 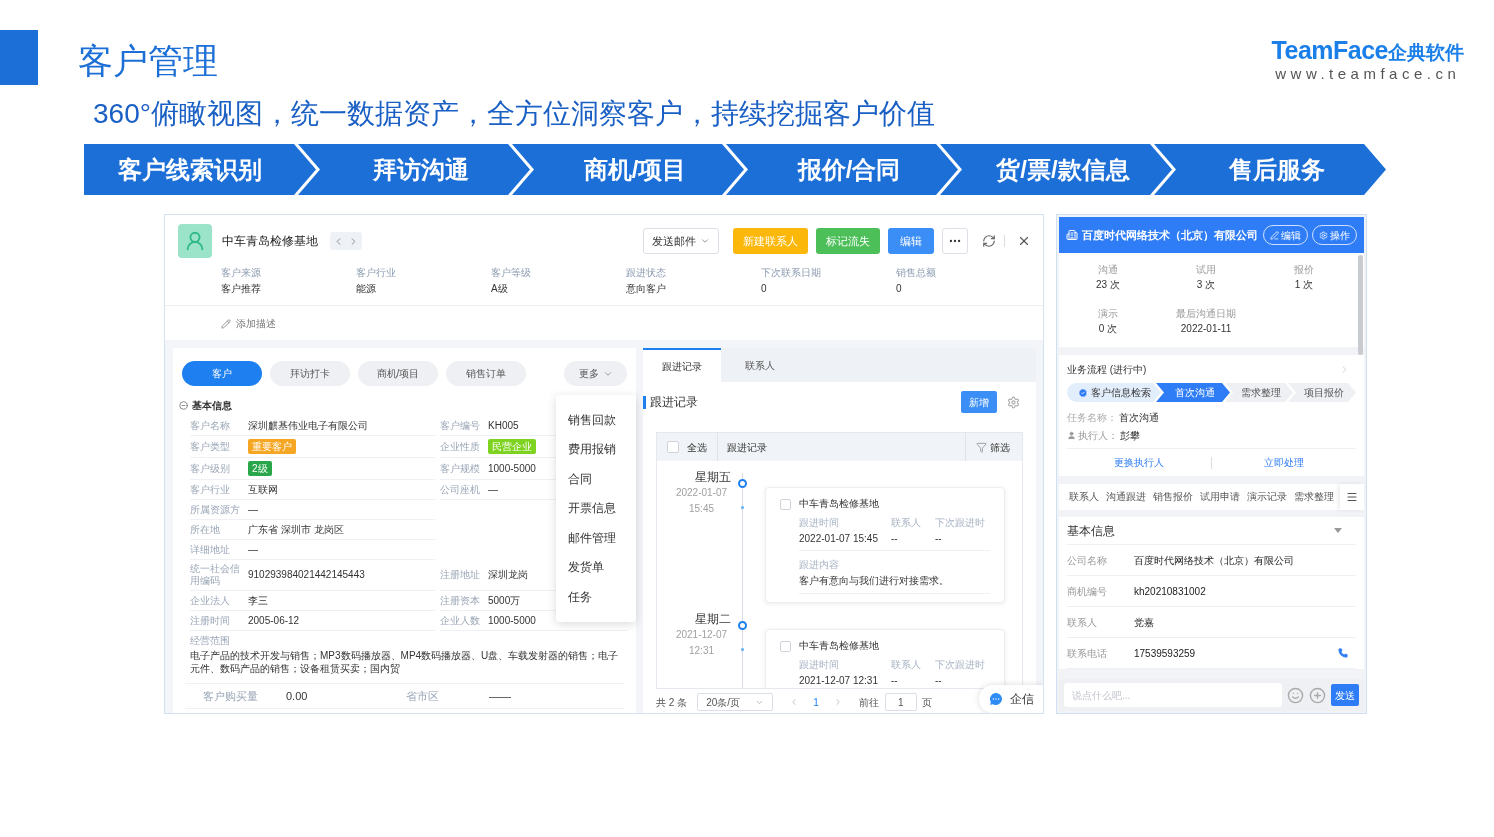 I want to click on menu-item: 销售回款, so click(x=596, y=420).